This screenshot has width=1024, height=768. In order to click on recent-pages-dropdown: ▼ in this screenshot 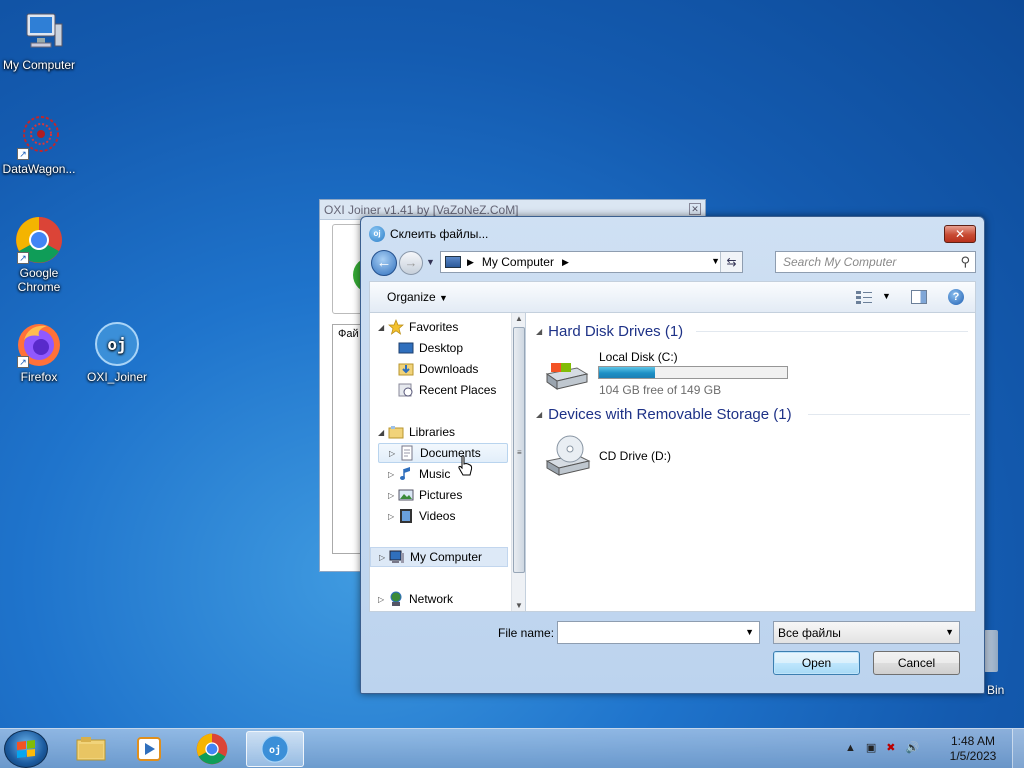, I will do `click(430, 262)`.